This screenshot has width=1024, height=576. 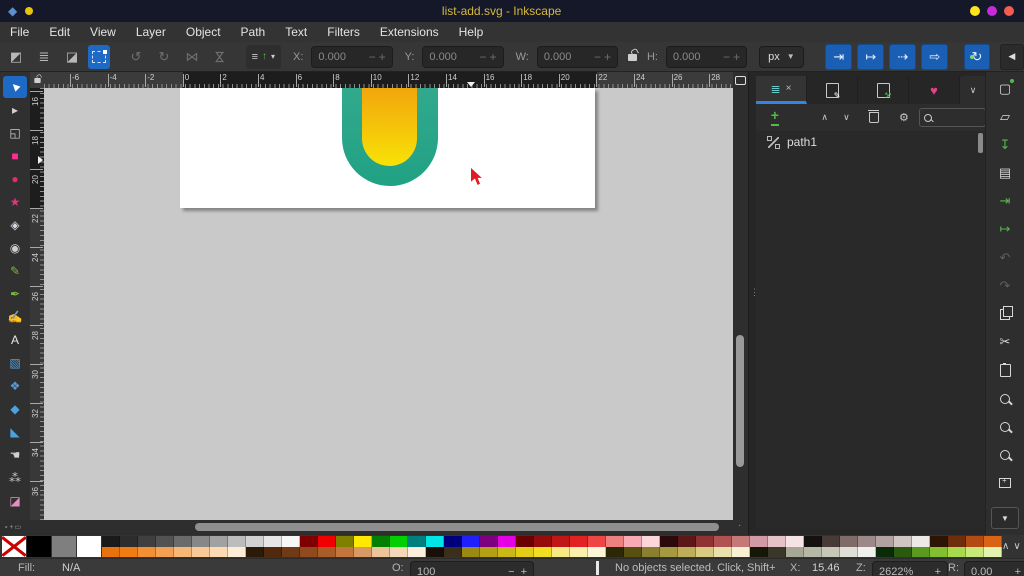 What do you see at coordinates (15, 386) in the screenshot?
I see `mesh-gradient-tool: ❖` at bounding box center [15, 386].